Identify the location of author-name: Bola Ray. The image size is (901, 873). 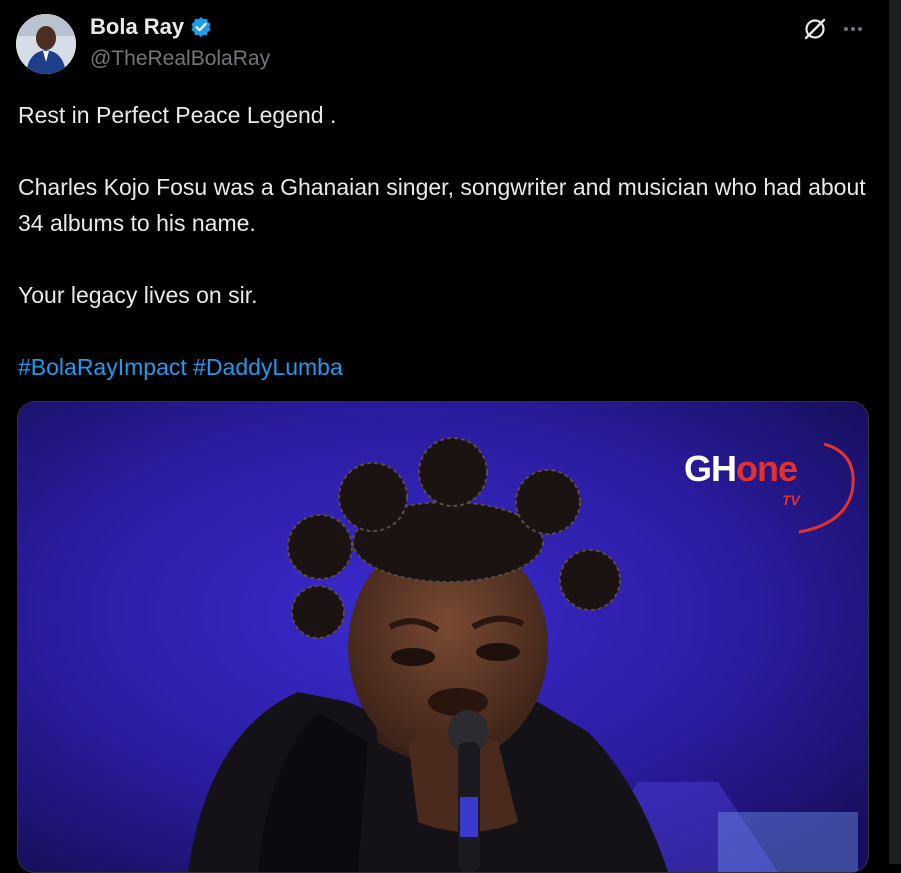
(137, 27).